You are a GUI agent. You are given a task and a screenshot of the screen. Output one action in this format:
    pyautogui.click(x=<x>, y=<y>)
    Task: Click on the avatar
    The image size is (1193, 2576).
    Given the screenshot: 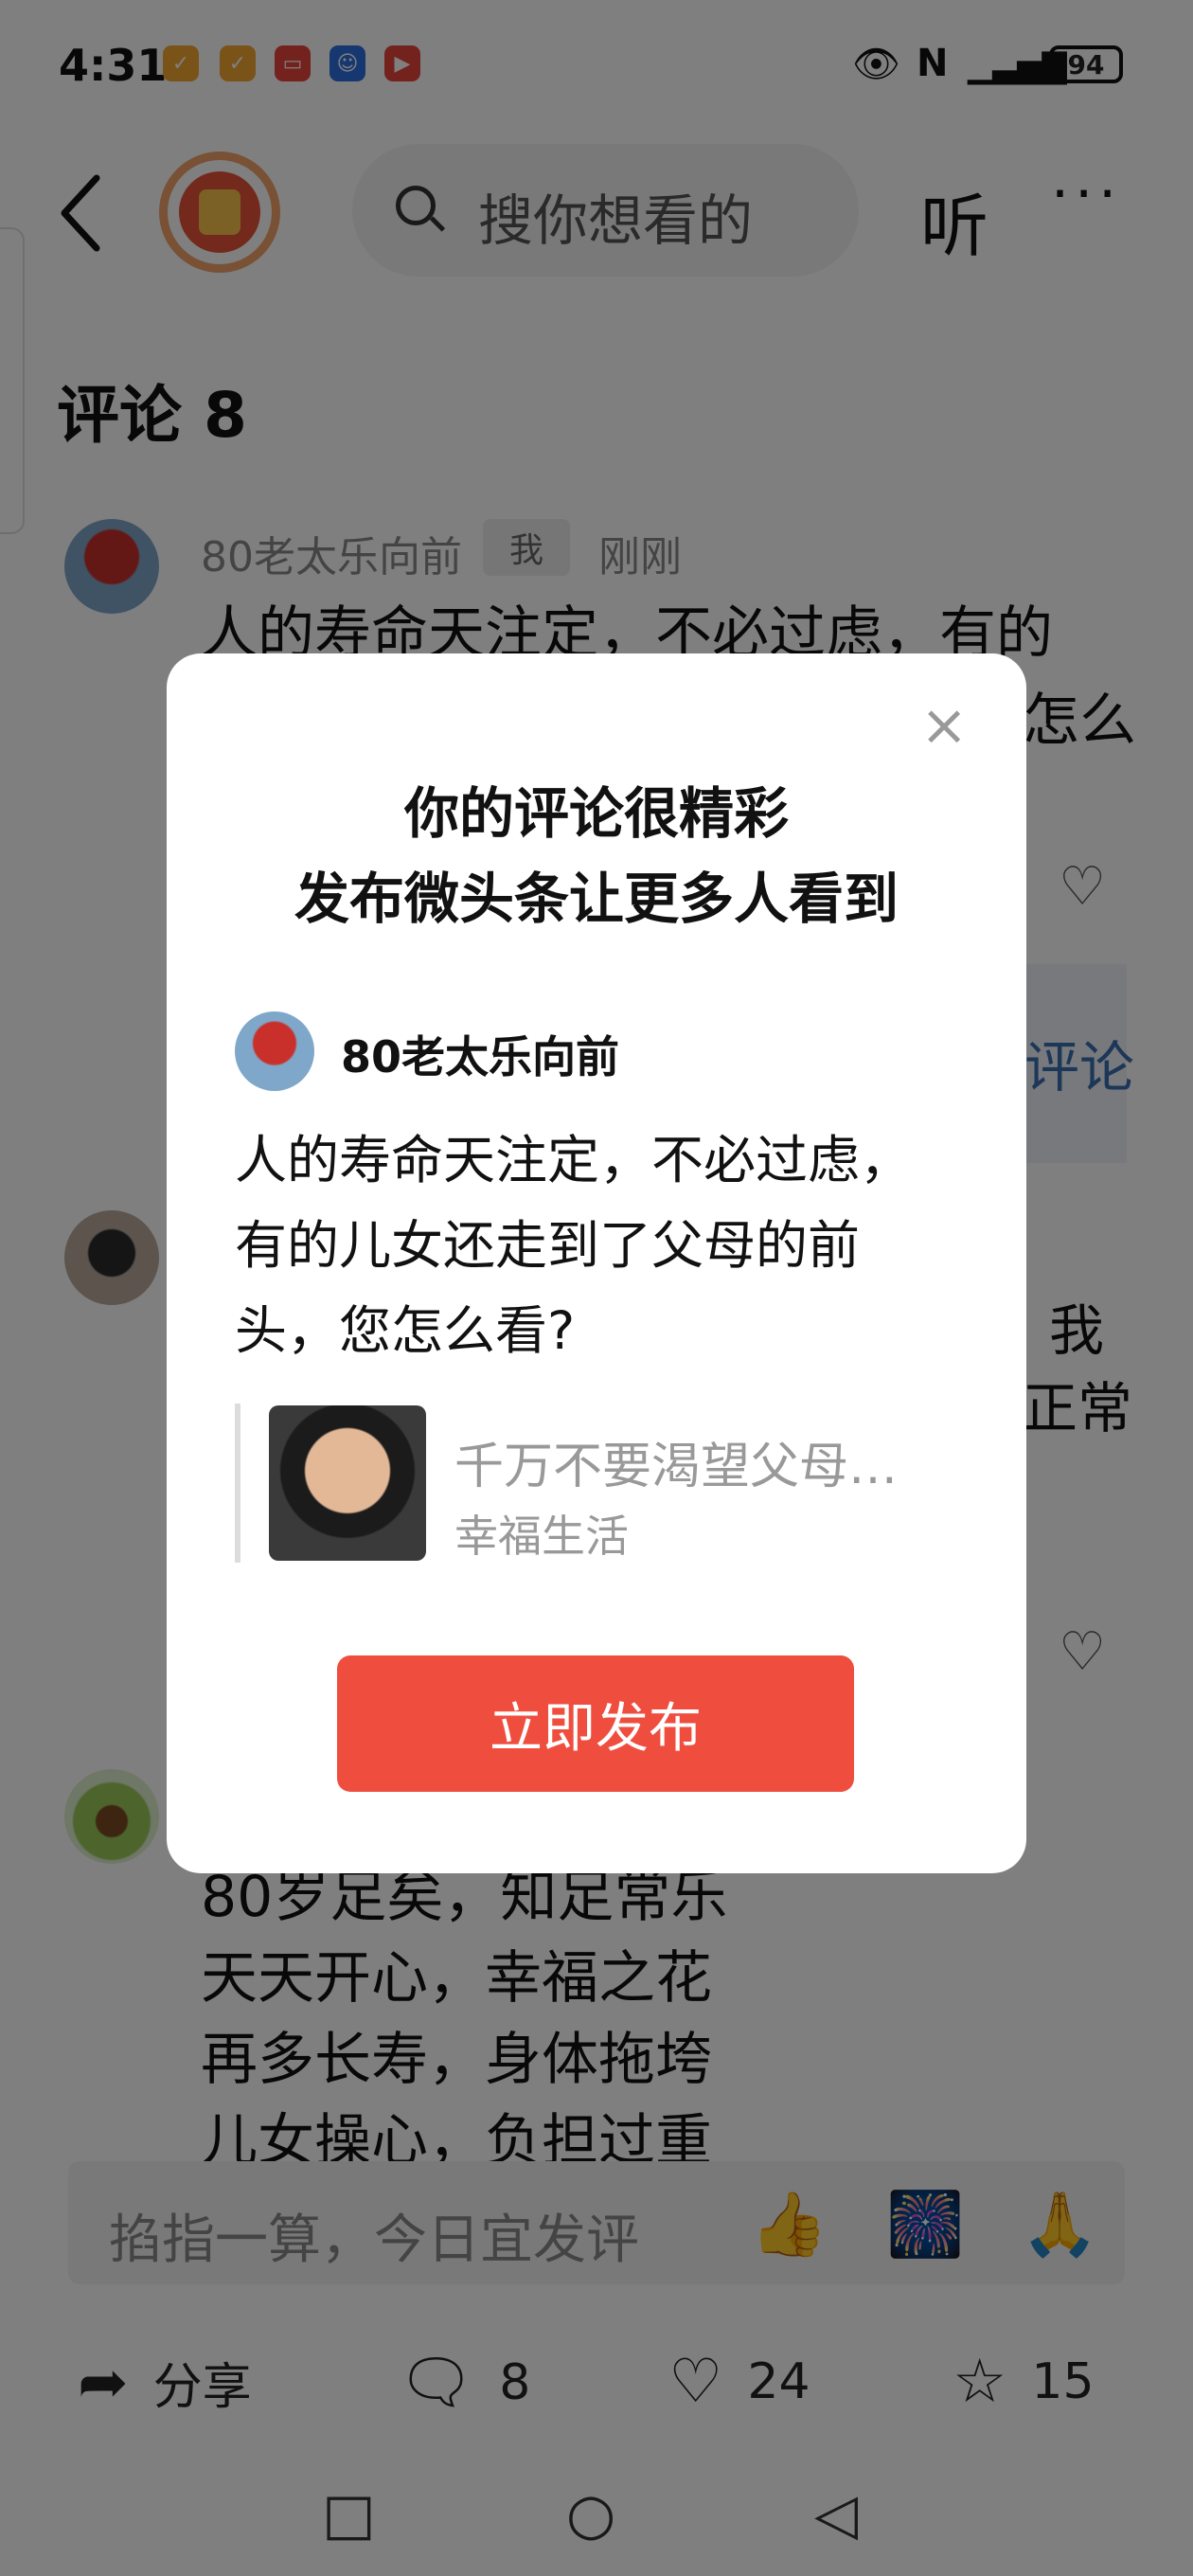 What is the action you would take?
    pyautogui.click(x=274, y=1051)
    